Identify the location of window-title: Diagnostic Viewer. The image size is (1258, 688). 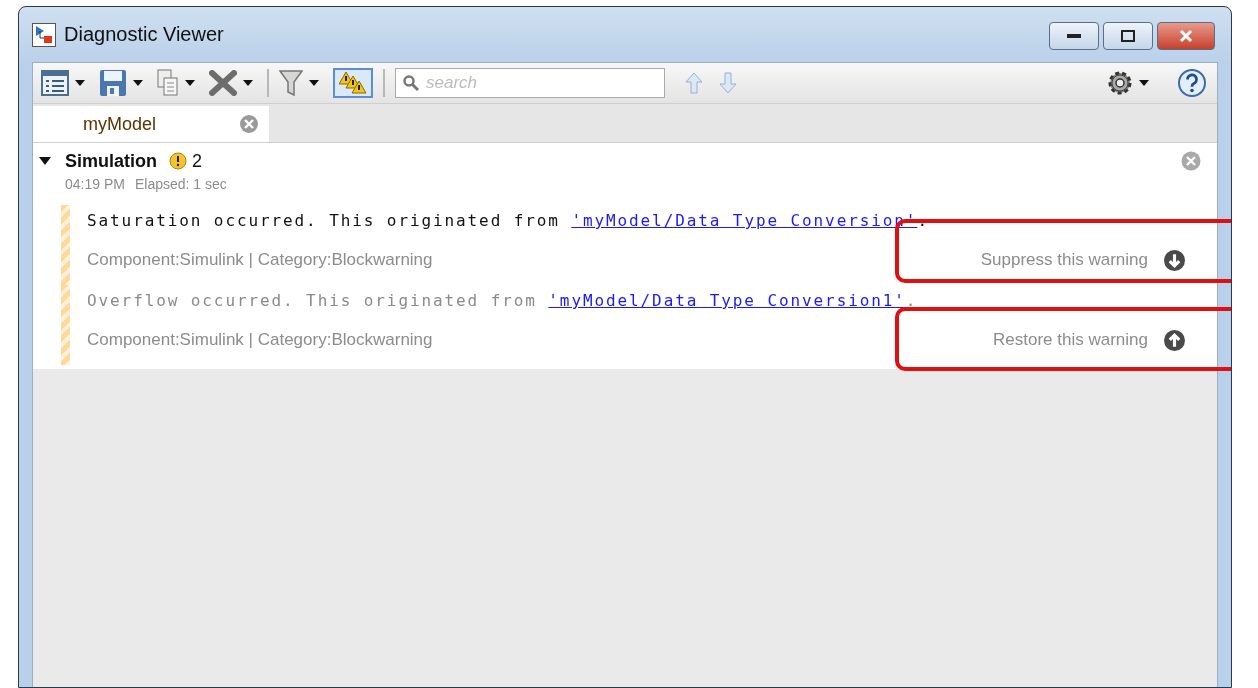
(144, 34).